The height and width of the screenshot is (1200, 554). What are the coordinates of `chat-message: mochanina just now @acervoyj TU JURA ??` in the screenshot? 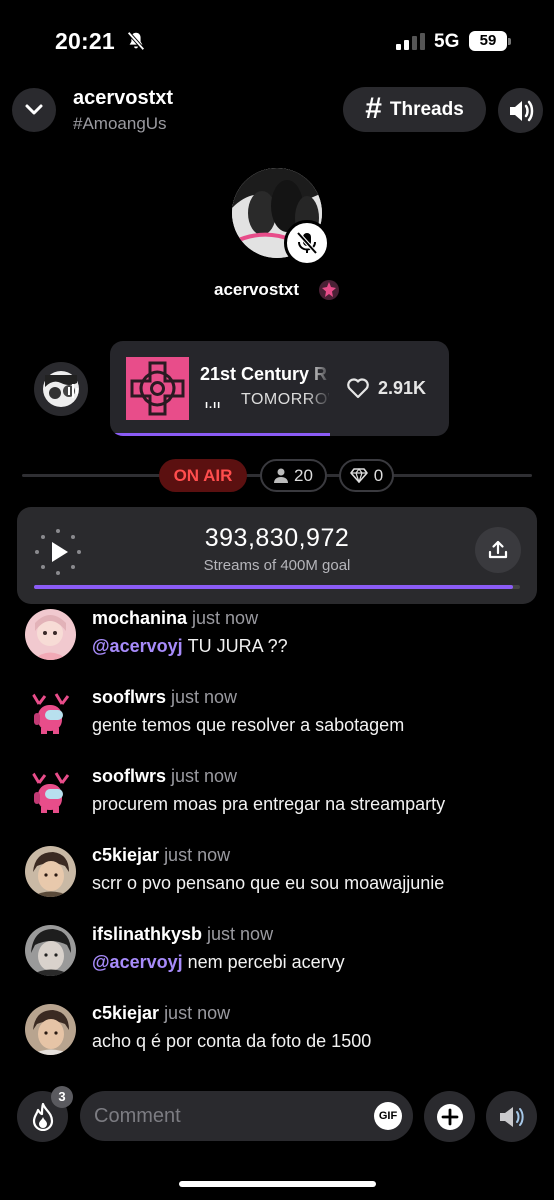 It's located at (277, 643).